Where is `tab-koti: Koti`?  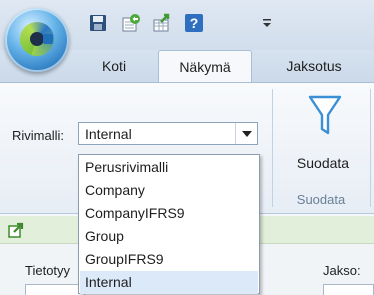 tab-koti: Koti is located at coordinates (114, 66).